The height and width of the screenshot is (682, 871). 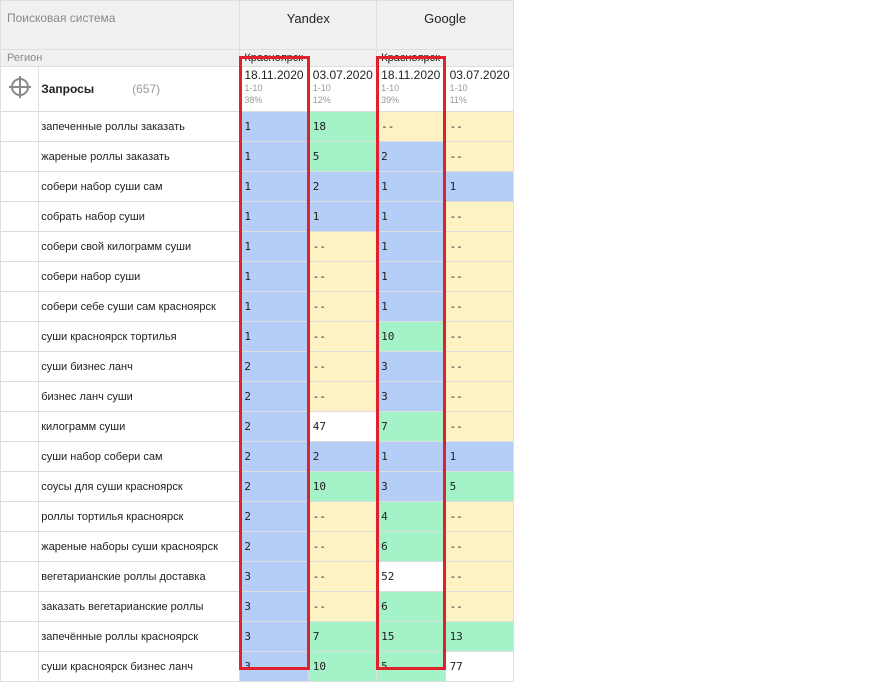 I want to click on position-cell: 13, so click(x=479, y=636).